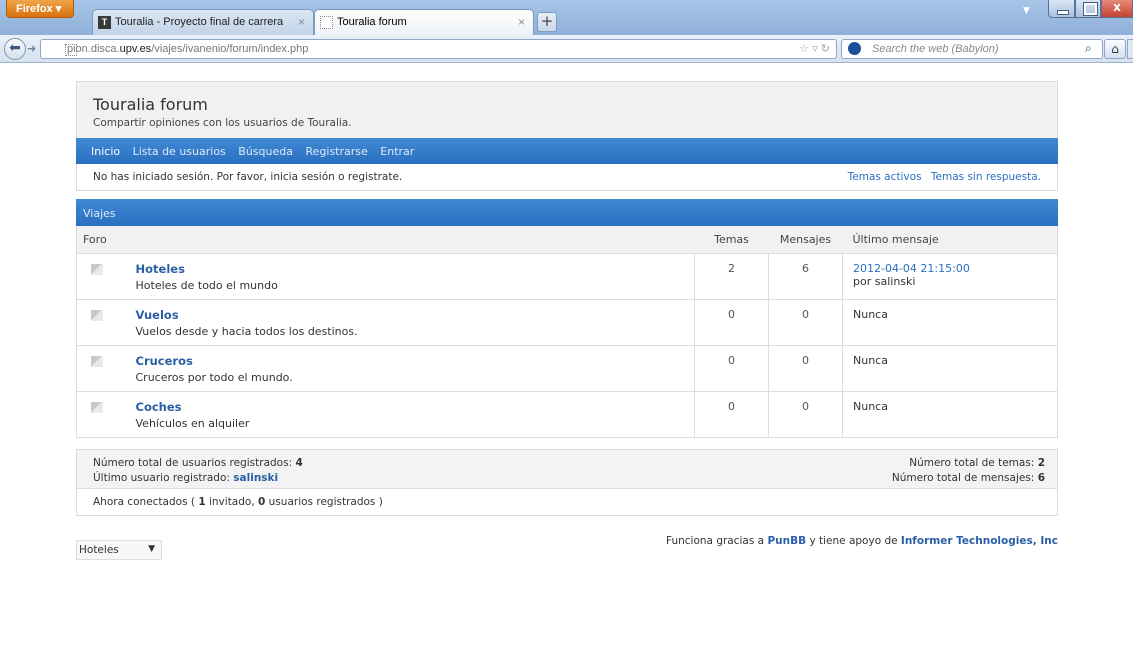 The width and height of the screenshot is (1133, 646). Describe the element at coordinates (372, 22) in the screenshot. I see `tab-label: Touralia forum` at that location.